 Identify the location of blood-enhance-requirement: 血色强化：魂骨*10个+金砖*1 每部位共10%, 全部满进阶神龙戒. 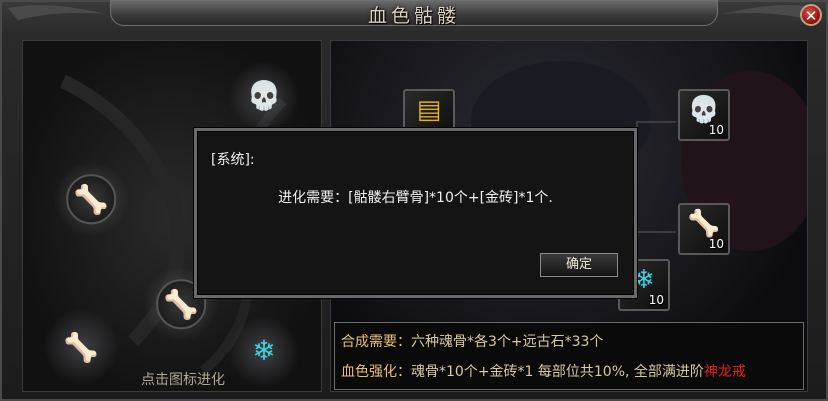
(543, 371).